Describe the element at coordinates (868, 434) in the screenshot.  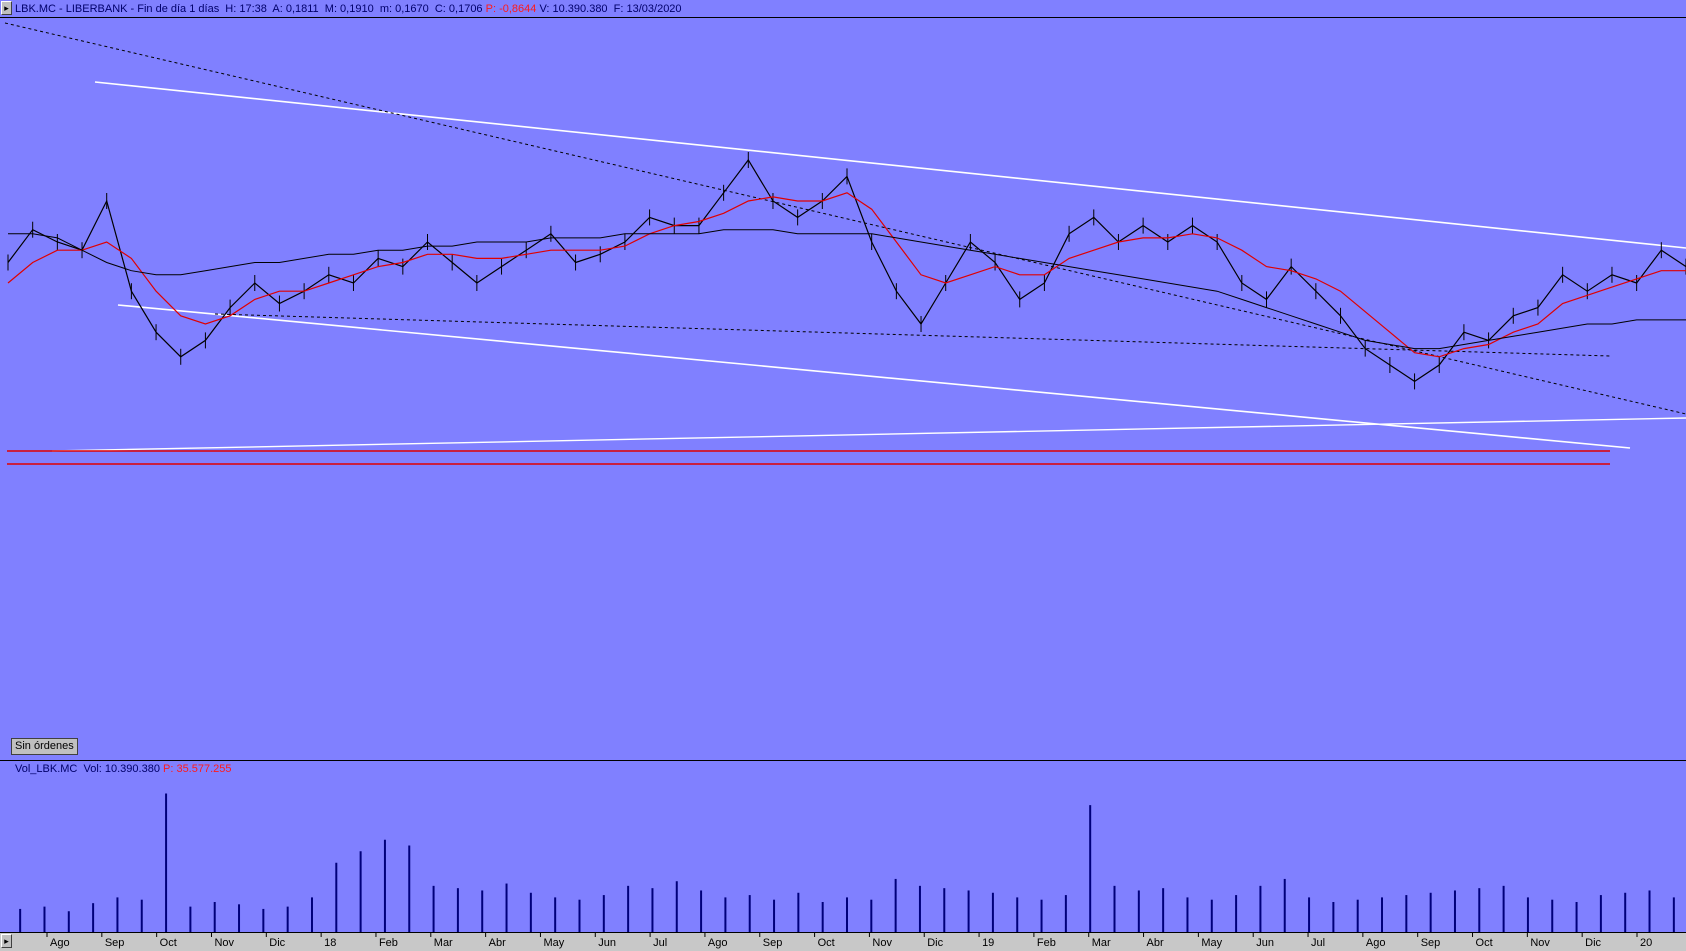
I see `support-line-white` at that location.